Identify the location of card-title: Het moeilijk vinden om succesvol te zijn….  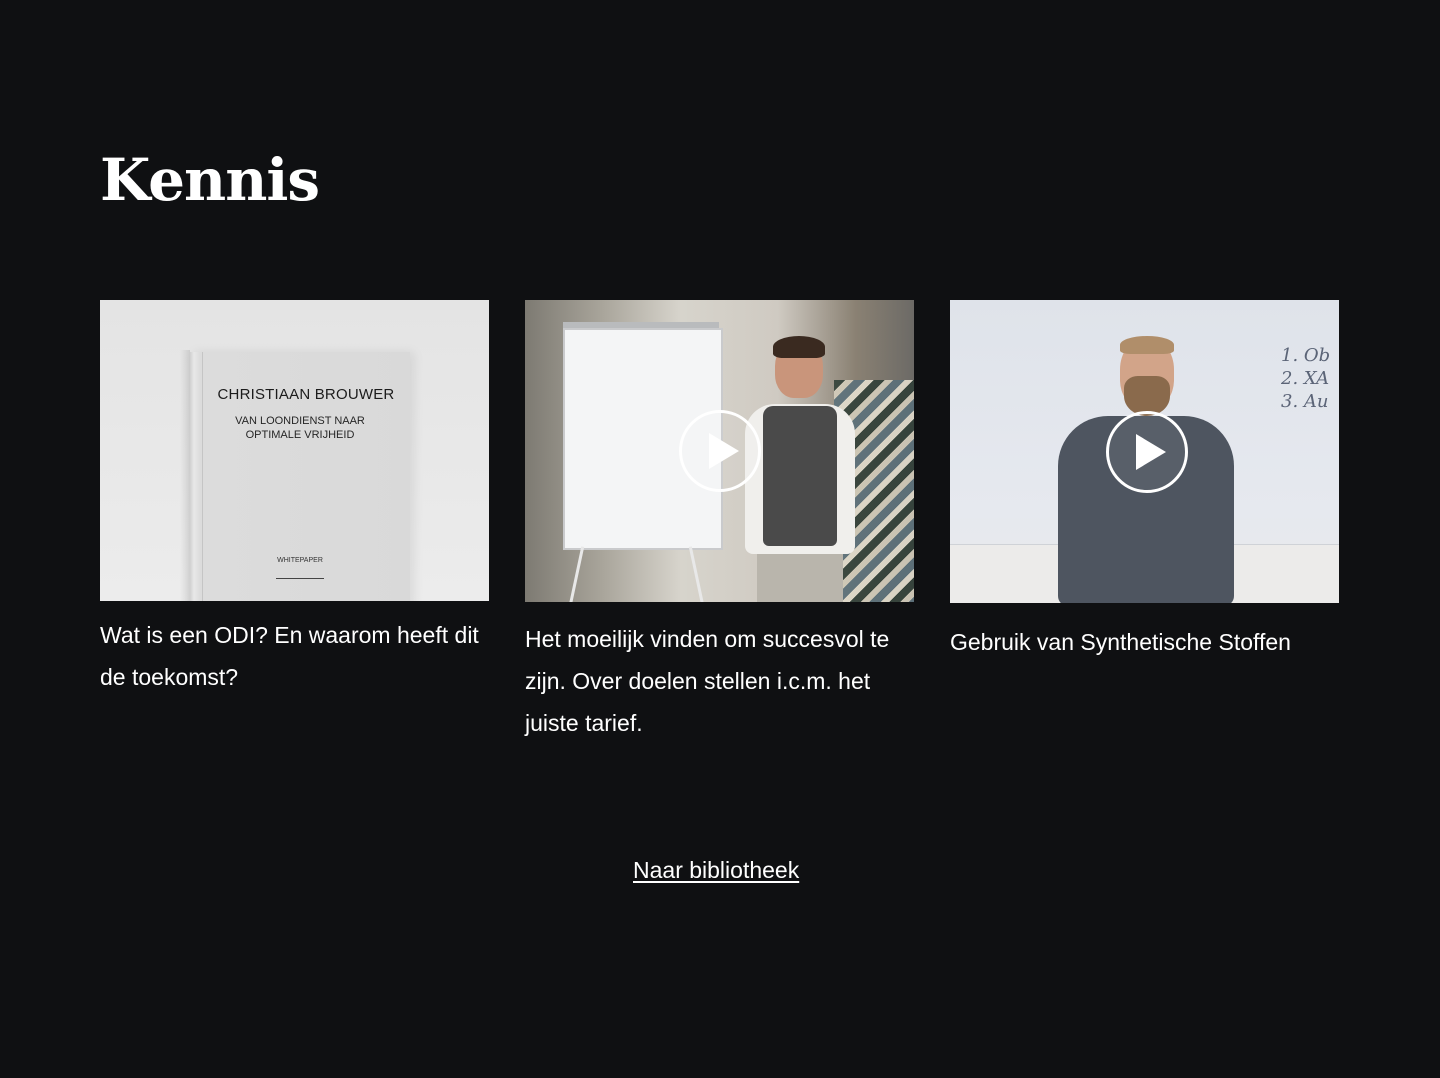
(719, 681).